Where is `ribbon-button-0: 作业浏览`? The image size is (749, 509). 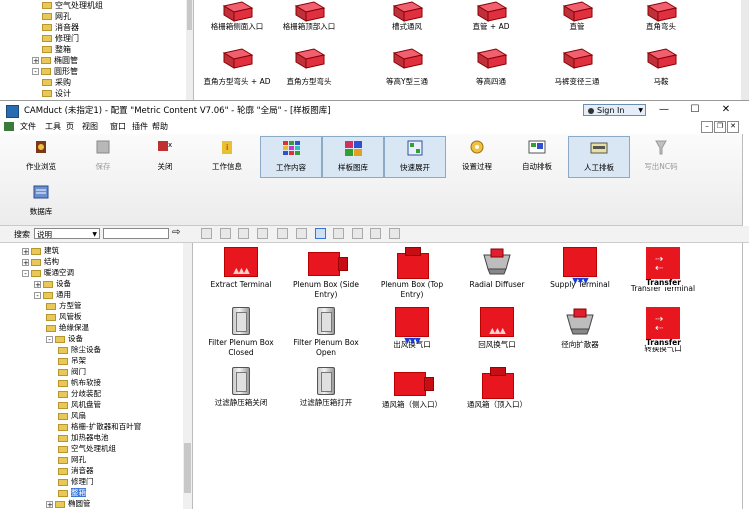
ribbon-button-0: 作业浏览 is located at coordinates (41, 157).